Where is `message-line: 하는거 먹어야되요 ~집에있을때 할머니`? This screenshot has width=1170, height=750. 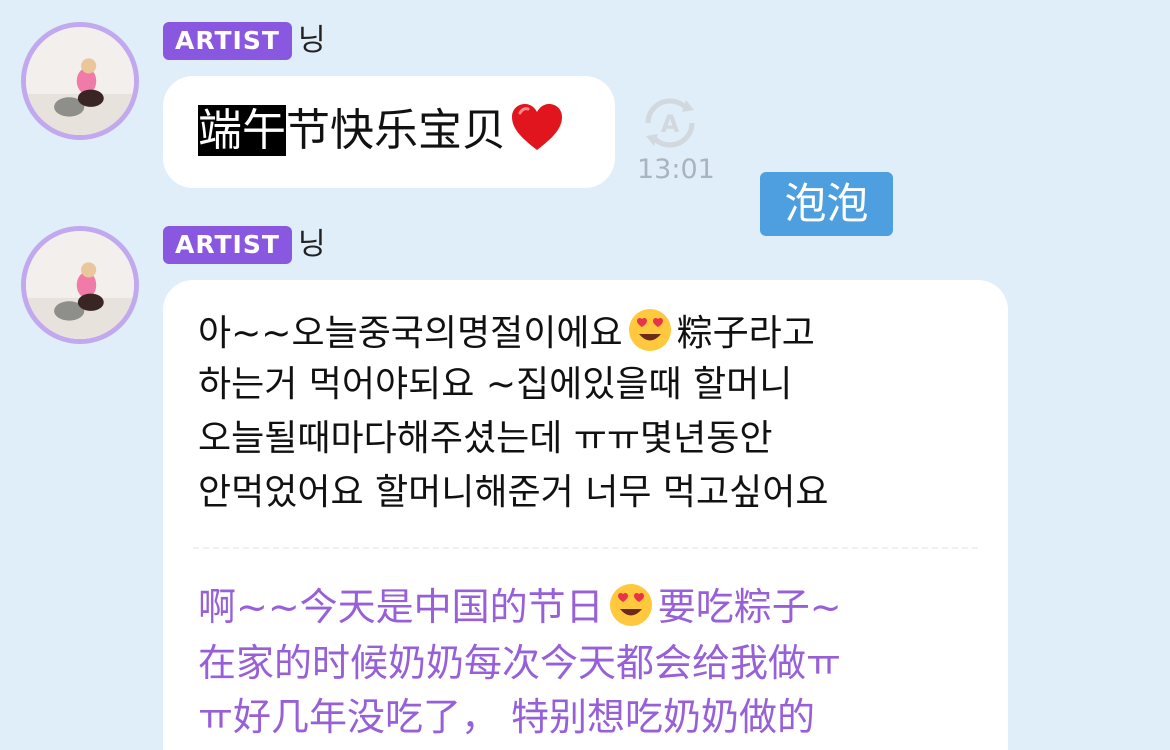
message-line: 하는거 먹어야되요 ~집에있을때 할머니 is located at coordinates (495, 384).